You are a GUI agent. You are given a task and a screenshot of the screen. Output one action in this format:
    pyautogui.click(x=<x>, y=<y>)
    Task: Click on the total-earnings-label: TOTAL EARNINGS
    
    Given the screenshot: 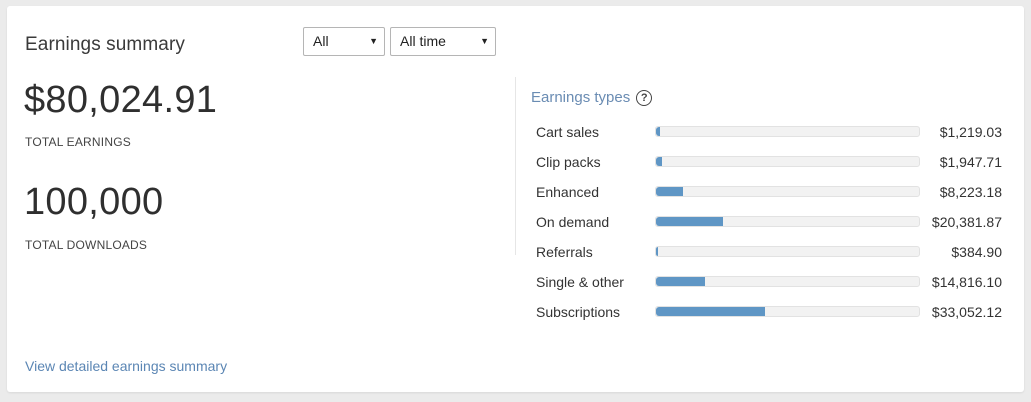 What is the action you would take?
    pyautogui.click(x=78, y=142)
    